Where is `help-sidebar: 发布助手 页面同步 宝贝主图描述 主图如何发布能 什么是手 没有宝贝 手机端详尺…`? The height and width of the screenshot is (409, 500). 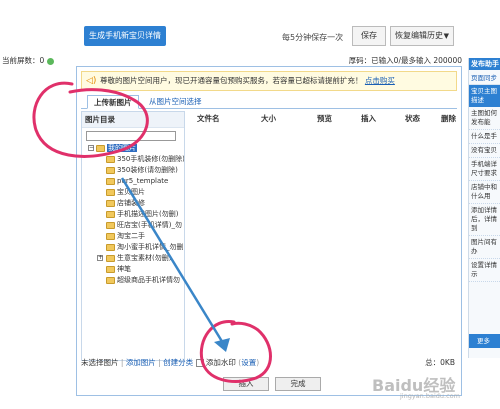
help-sidebar: 发布助手 页面同步 宝贝主图描述 主图如何发布能 什么是手 没有宝贝 手机端详尺… is located at coordinates (484, 208).